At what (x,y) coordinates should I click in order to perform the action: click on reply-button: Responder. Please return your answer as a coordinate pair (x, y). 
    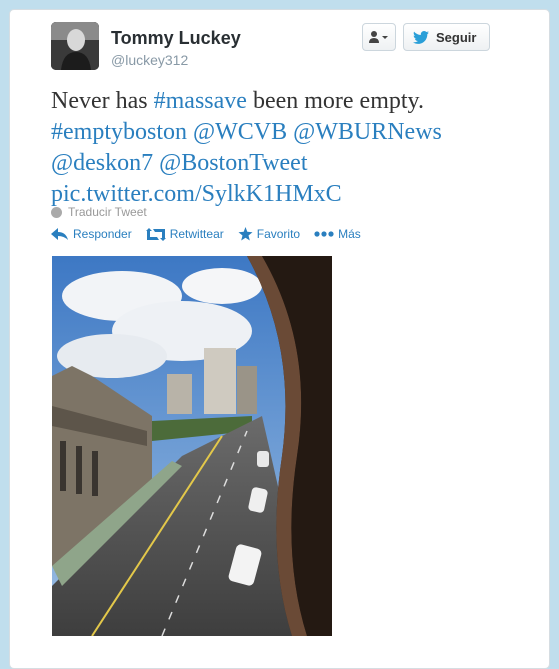
    Looking at the image, I should click on (91, 234).